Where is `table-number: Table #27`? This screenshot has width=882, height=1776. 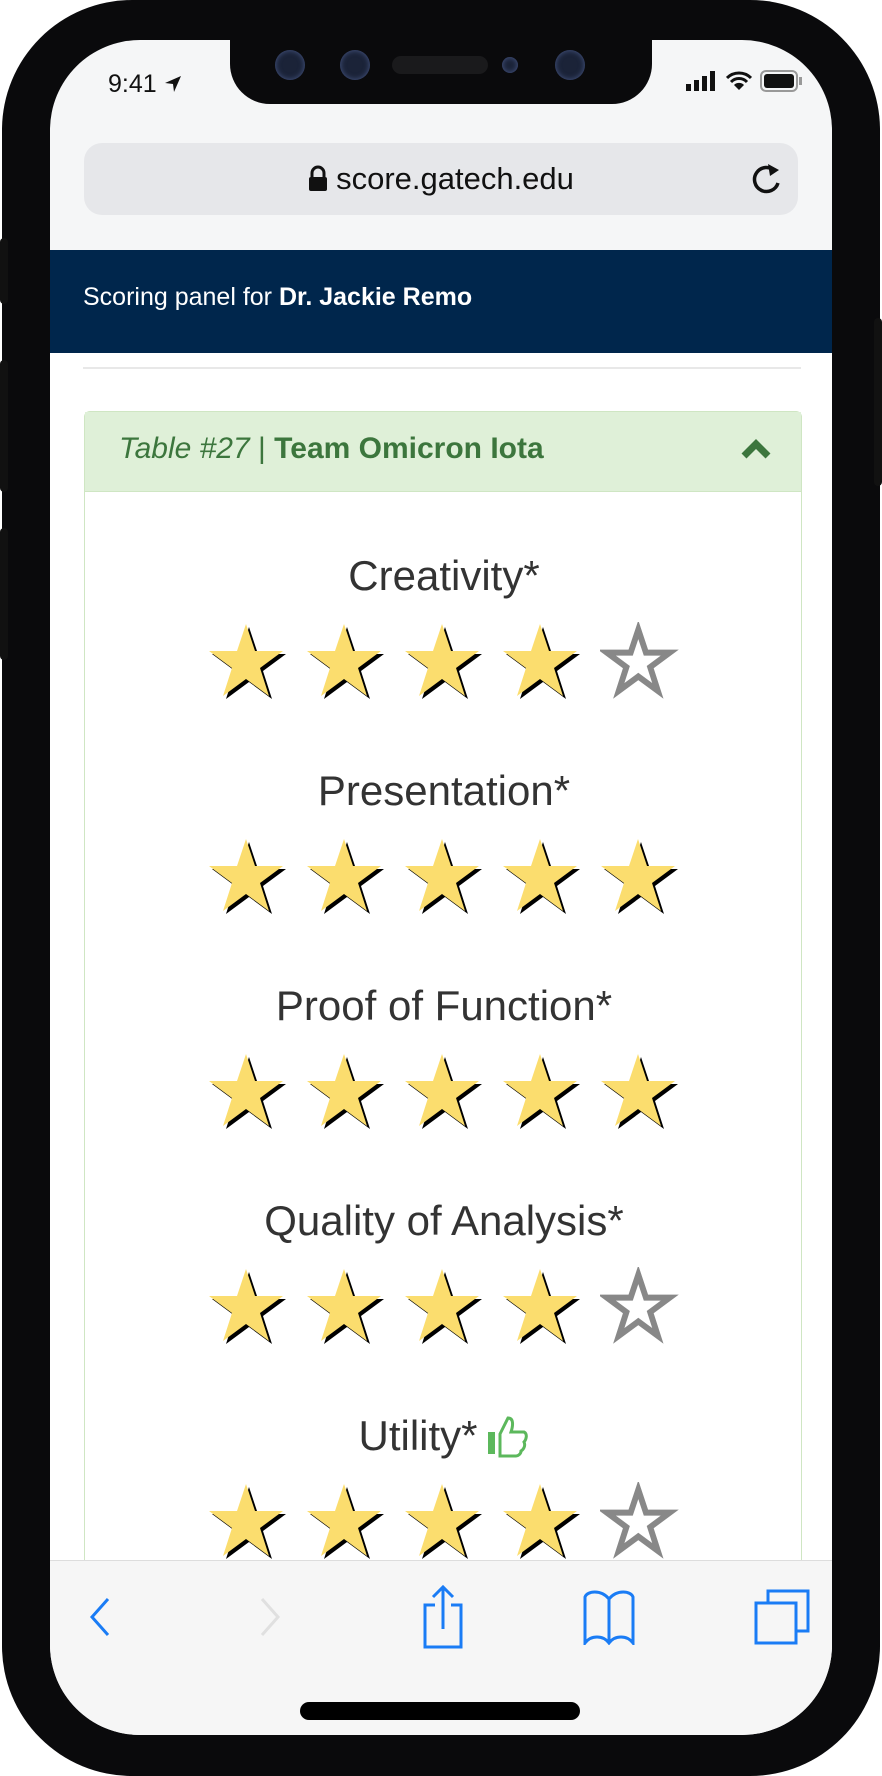
table-number: Table #27 is located at coordinates (184, 448).